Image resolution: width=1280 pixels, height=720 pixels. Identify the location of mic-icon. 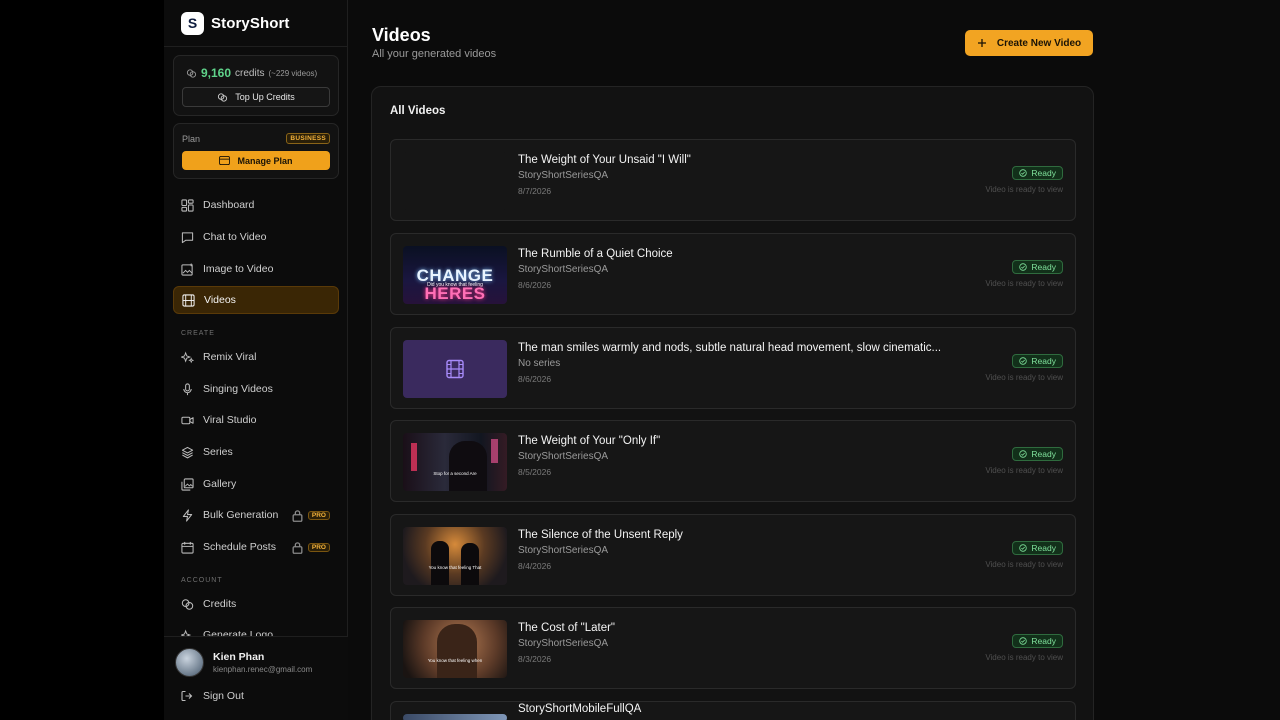
(187, 388).